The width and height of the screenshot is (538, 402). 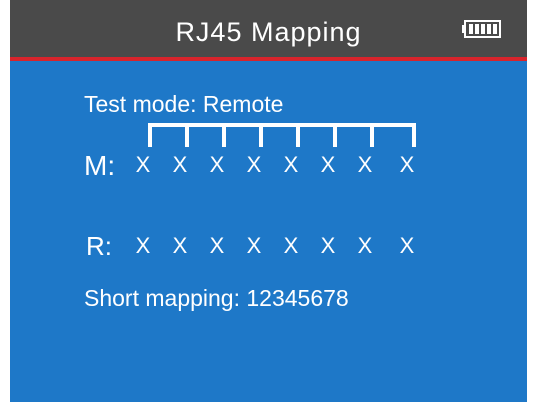 I want to click on m-pin-5: X, so click(x=291, y=164).